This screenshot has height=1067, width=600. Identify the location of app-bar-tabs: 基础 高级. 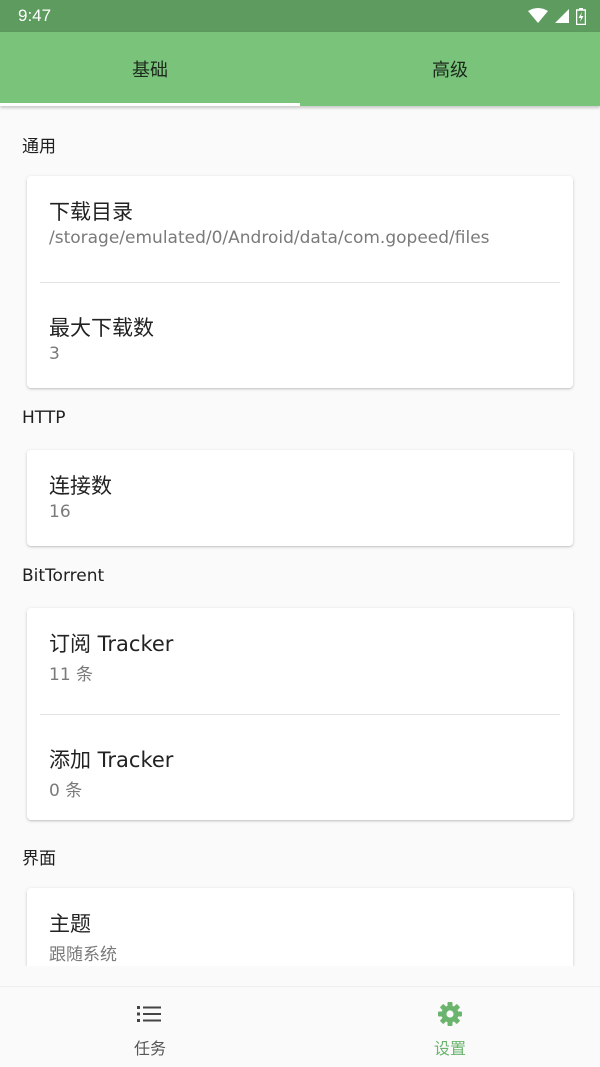
(300, 69).